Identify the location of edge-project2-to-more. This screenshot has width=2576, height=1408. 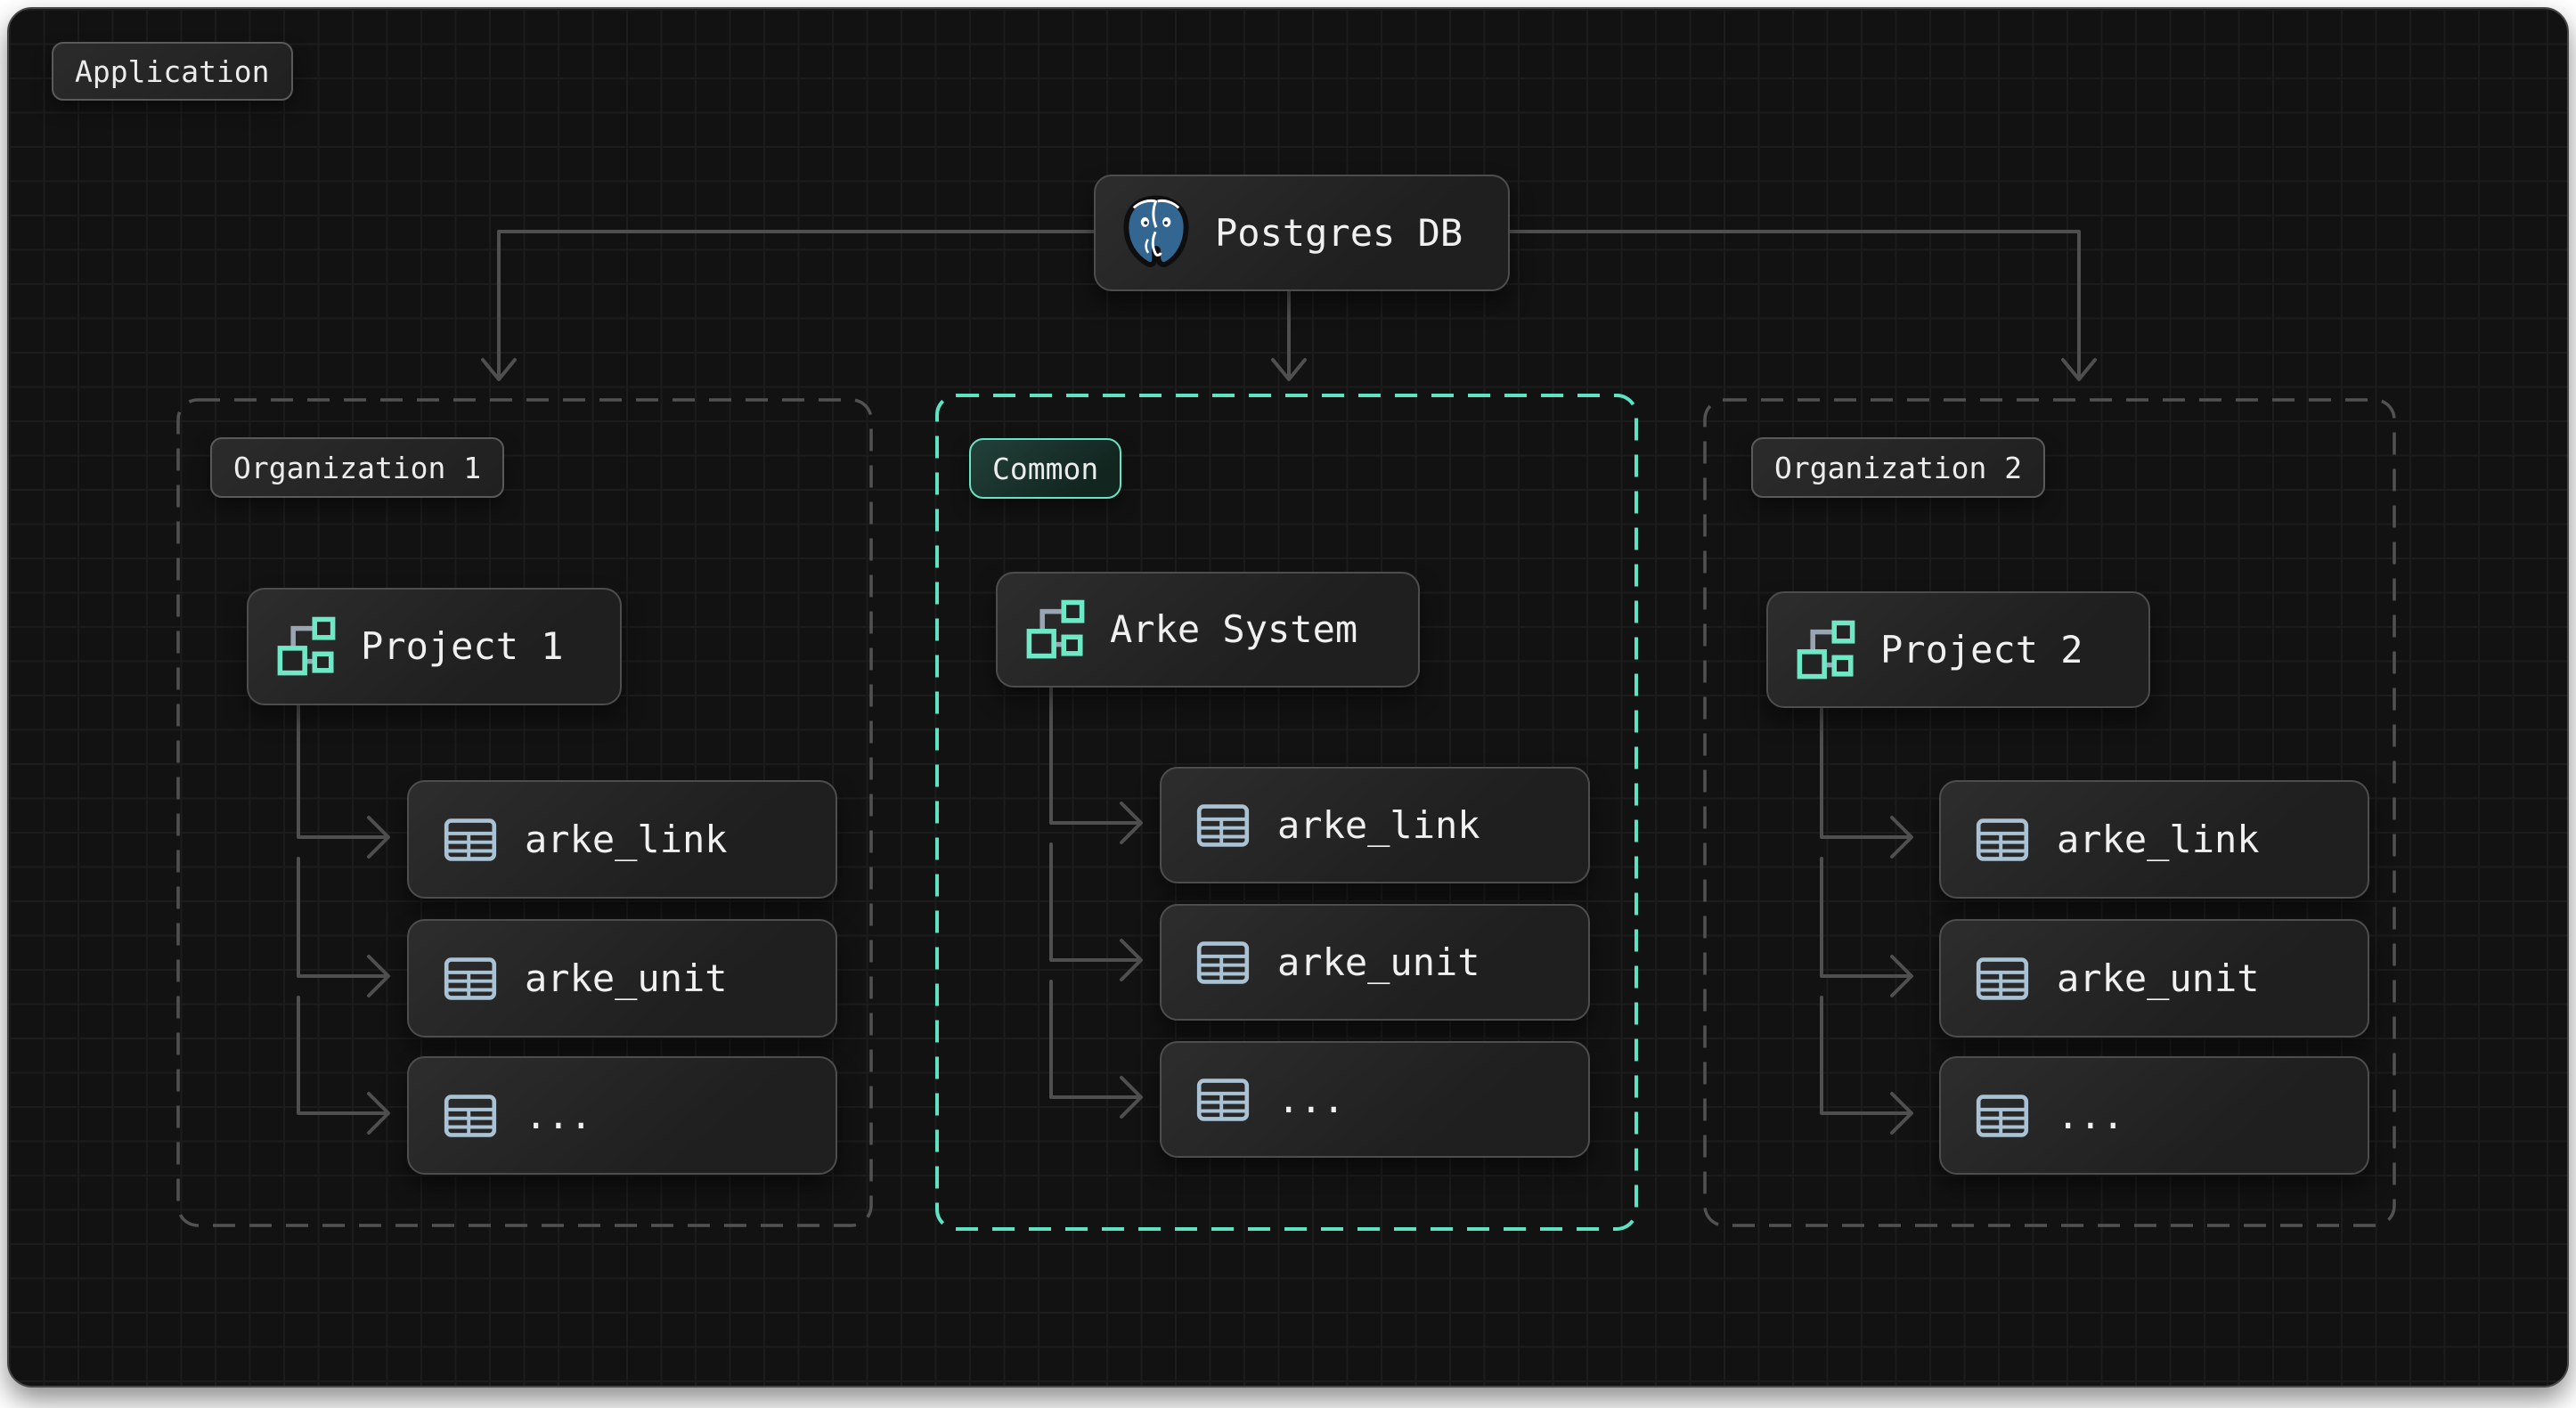
(1866, 1065).